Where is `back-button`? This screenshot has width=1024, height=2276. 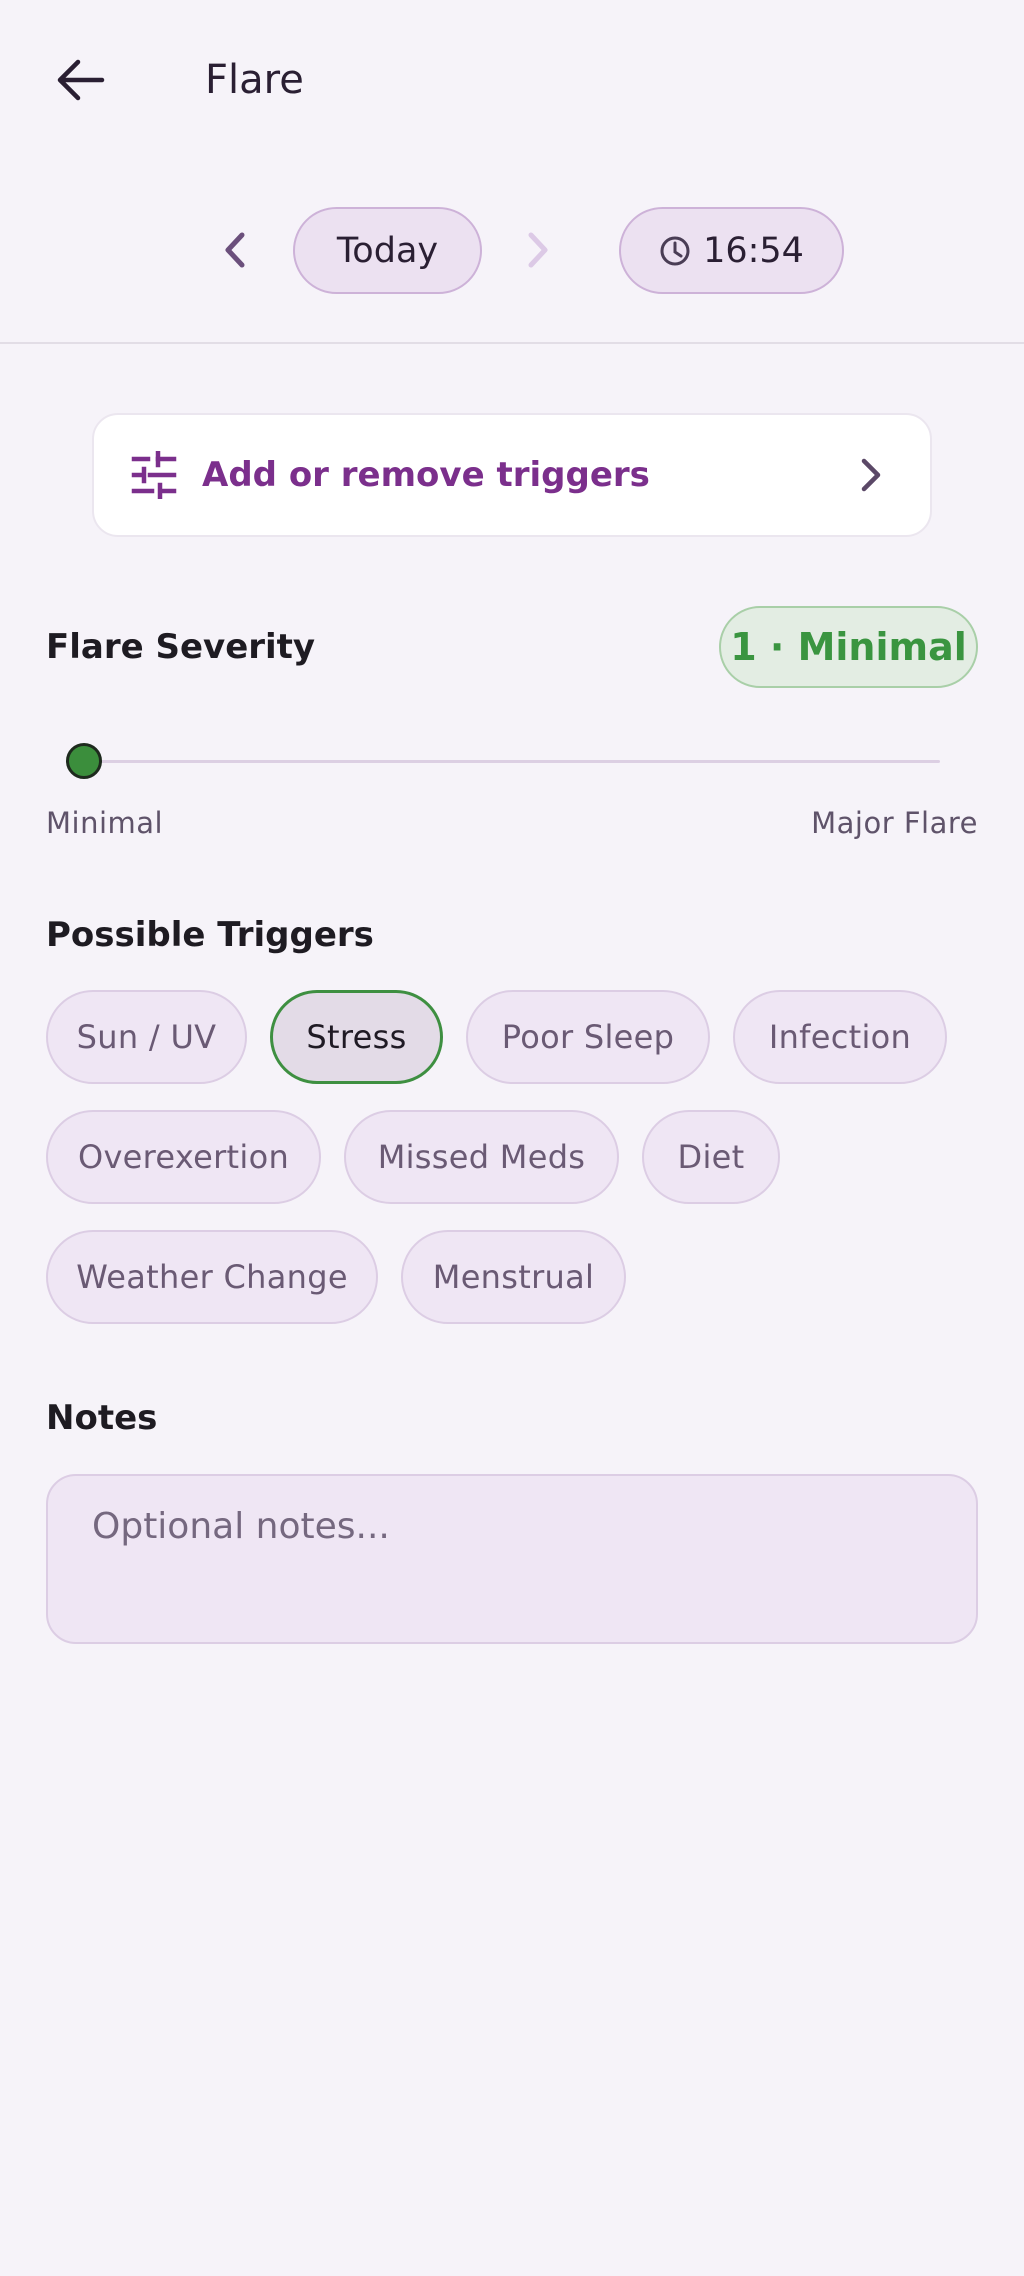 back-button is located at coordinates (80, 80).